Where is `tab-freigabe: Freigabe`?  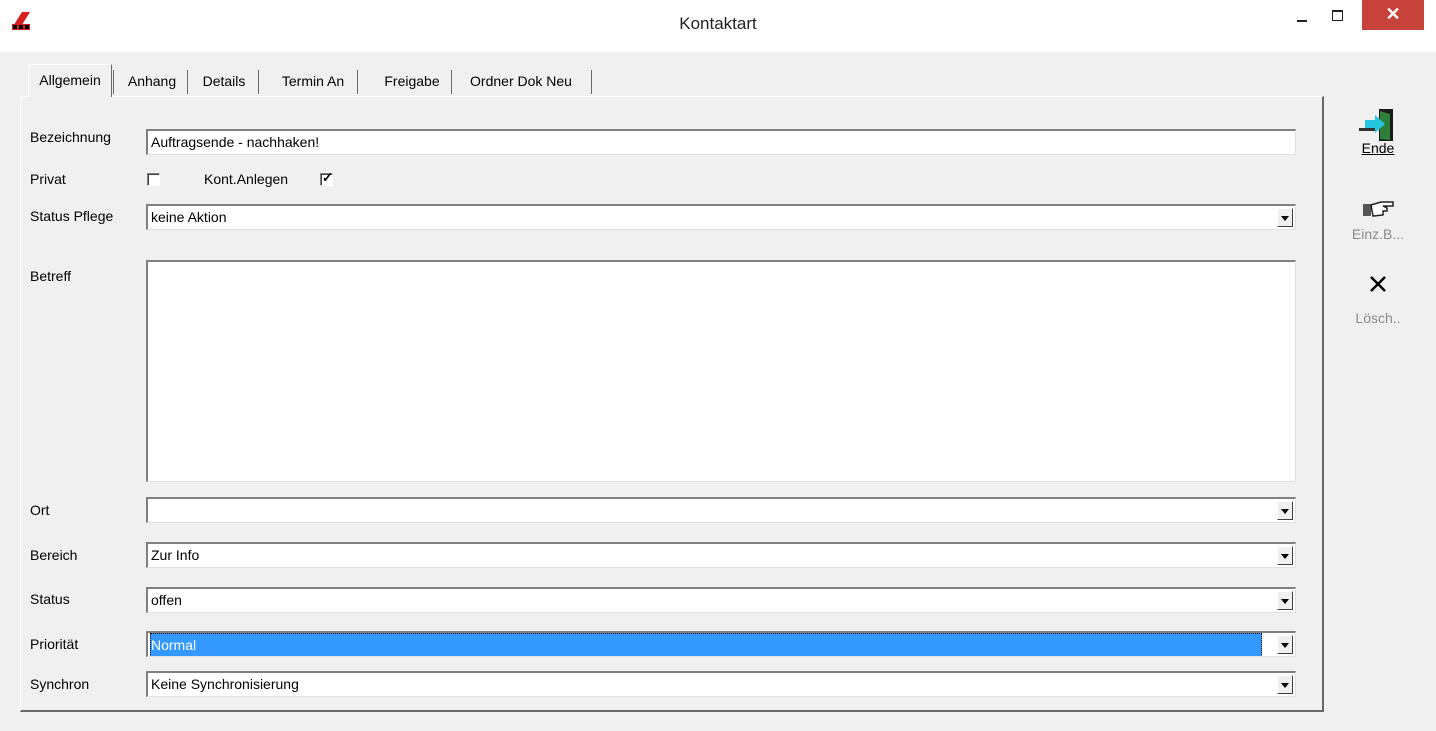
tab-freigabe: Freigabe is located at coordinates (412, 81).